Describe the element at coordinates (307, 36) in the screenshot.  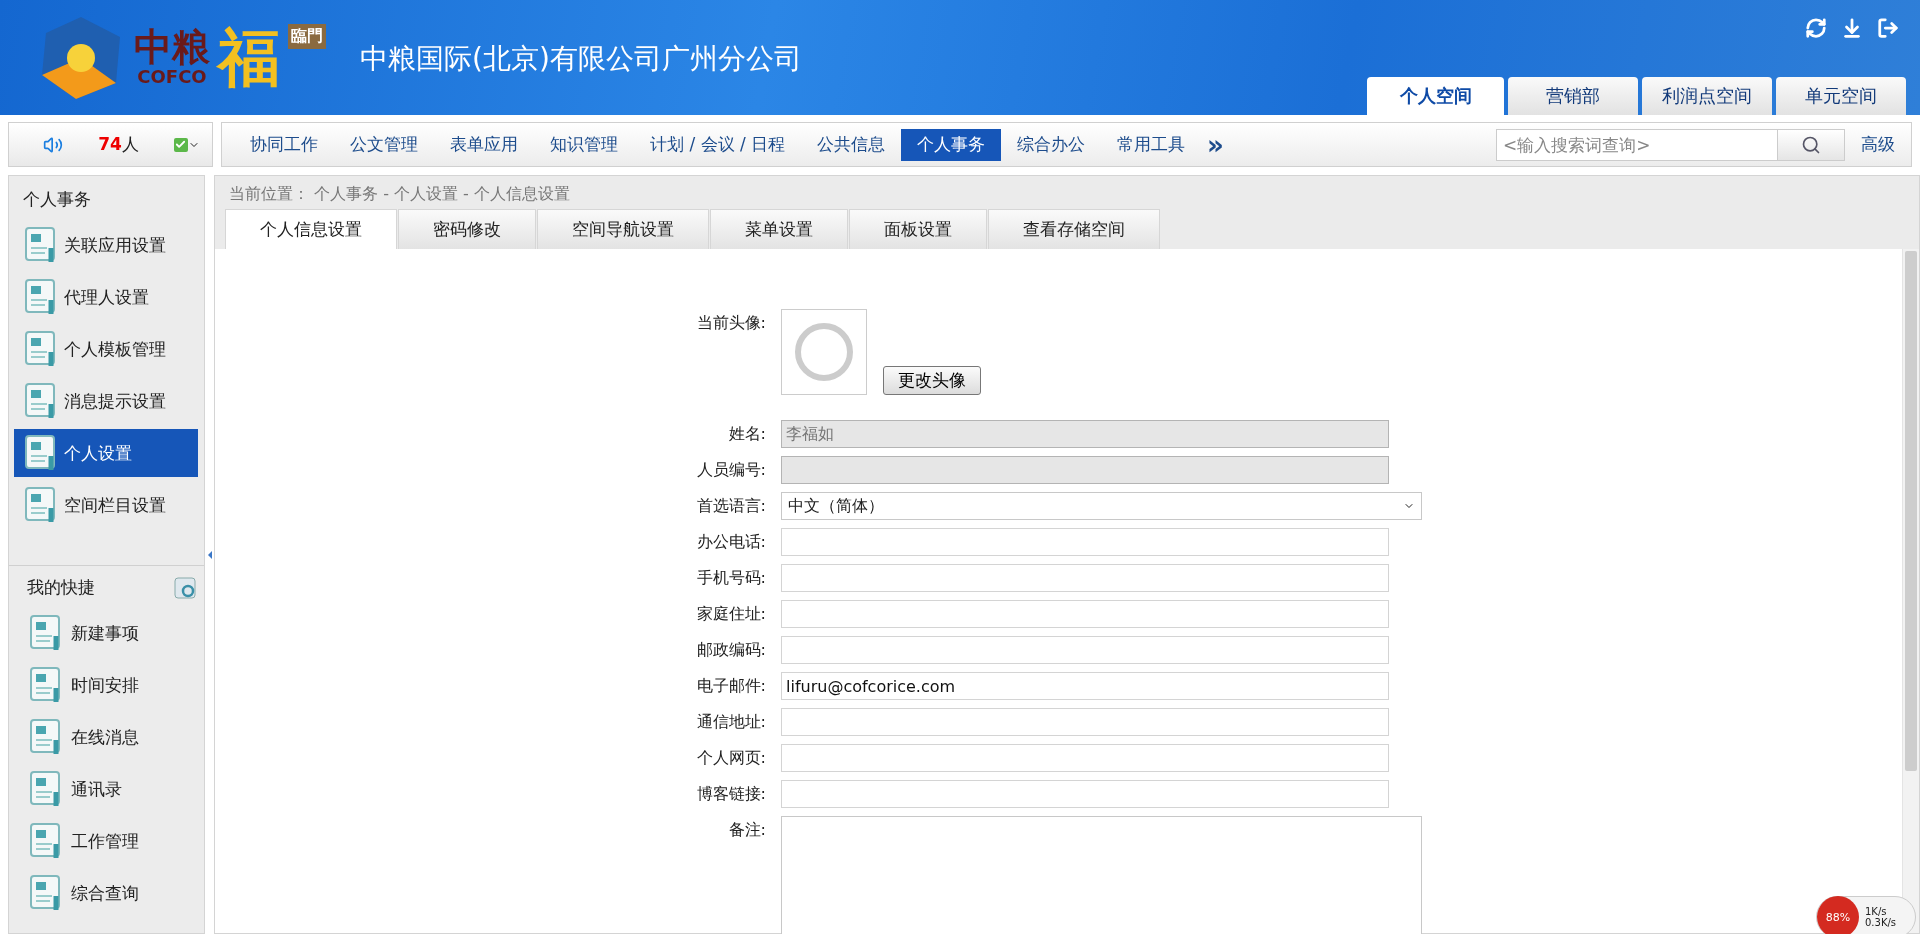
I see `logo-stamp: 臨門` at that location.